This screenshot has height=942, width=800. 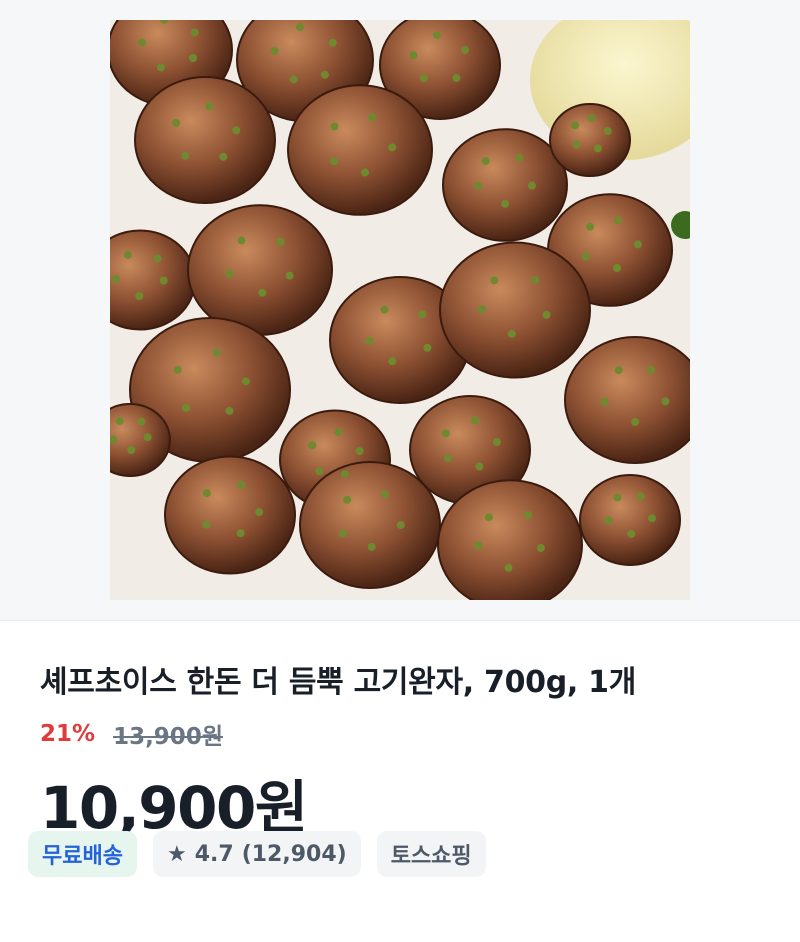 What do you see at coordinates (431, 854) in the screenshot?
I see `shop-badge: 토스쇼핑` at bounding box center [431, 854].